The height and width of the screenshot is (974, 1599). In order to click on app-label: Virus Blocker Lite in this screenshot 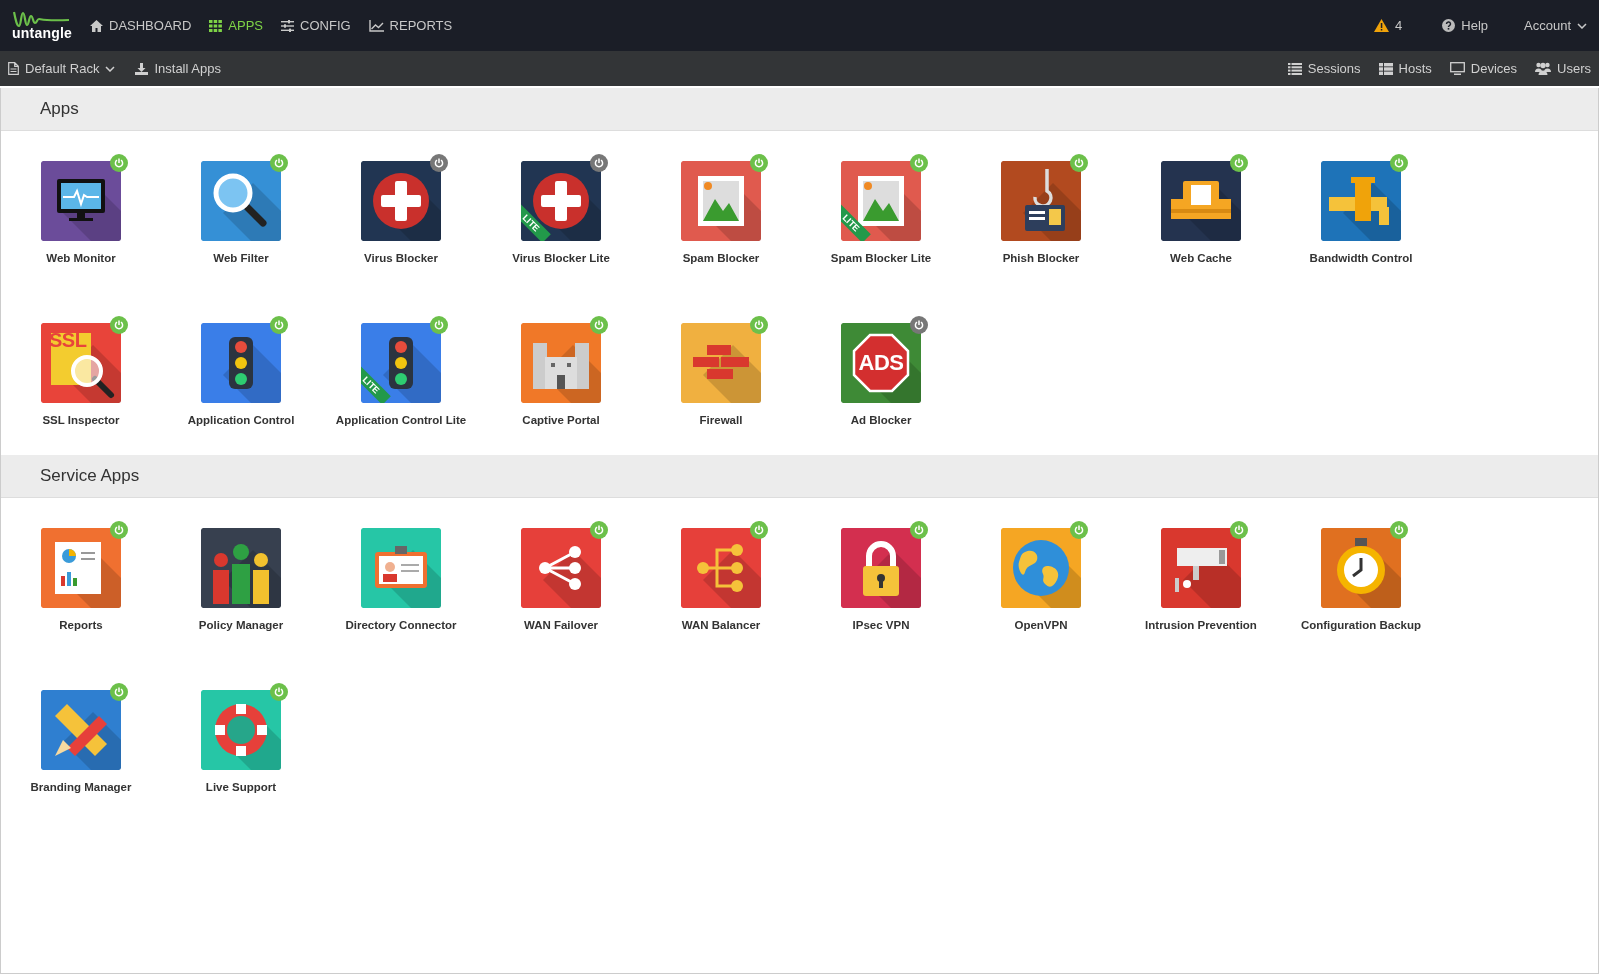, I will do `click(561, 258)`.